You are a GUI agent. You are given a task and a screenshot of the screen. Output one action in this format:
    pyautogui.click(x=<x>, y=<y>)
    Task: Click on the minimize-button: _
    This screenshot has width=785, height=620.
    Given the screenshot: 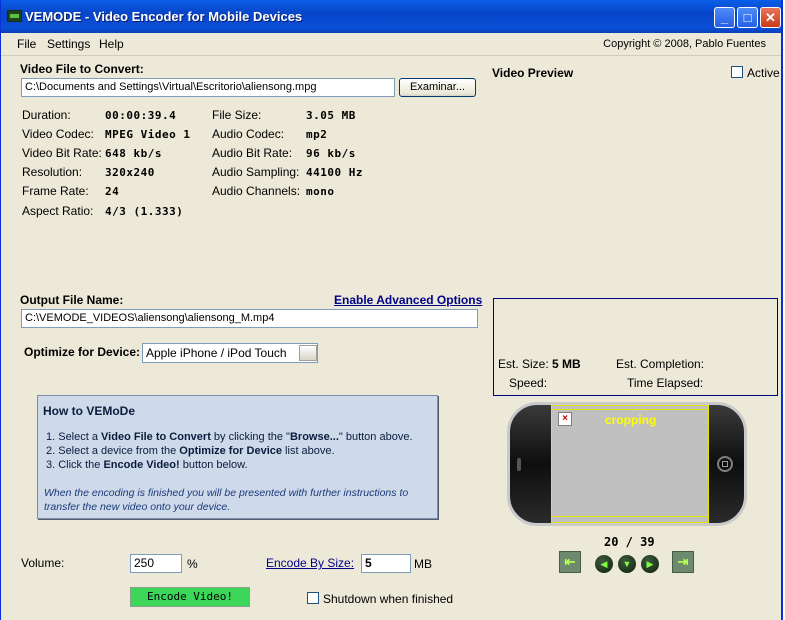 What is the action you would take?
    pyautogui.click(x=724, y=17)
    